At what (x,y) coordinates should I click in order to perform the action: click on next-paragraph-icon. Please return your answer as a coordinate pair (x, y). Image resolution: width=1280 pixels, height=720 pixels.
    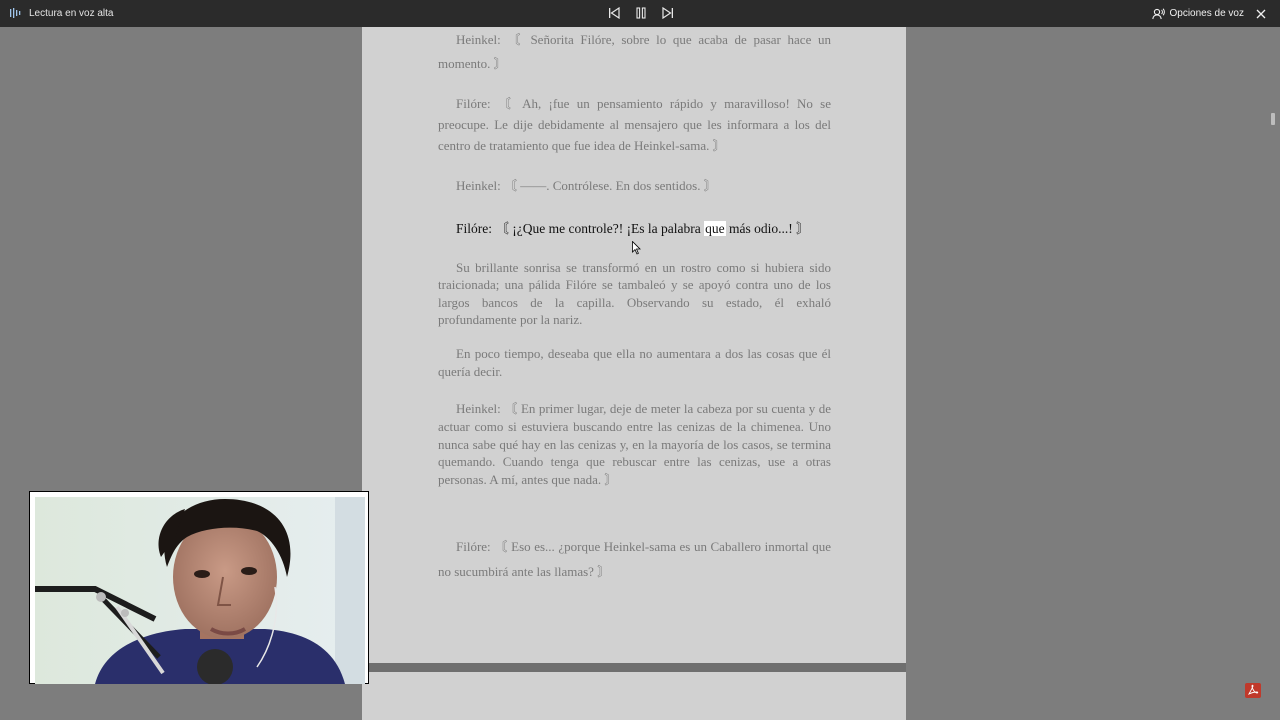
    Looking at the image, I should click on (667, 13).